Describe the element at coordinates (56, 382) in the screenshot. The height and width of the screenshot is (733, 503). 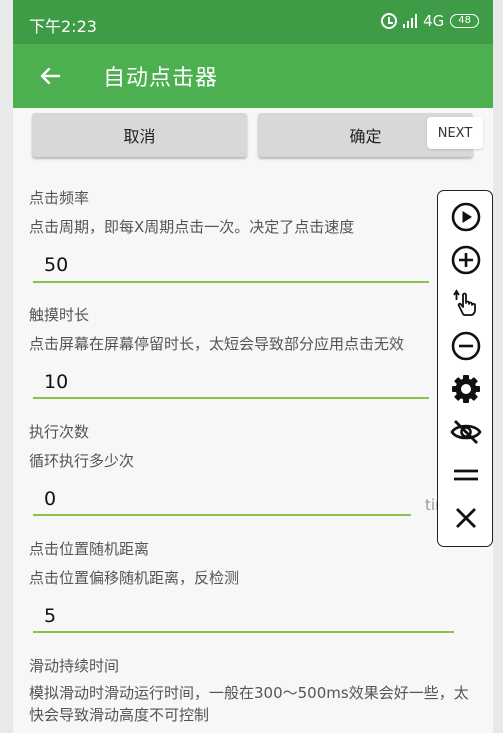
I see `touch-duration-input: 10` at that location.